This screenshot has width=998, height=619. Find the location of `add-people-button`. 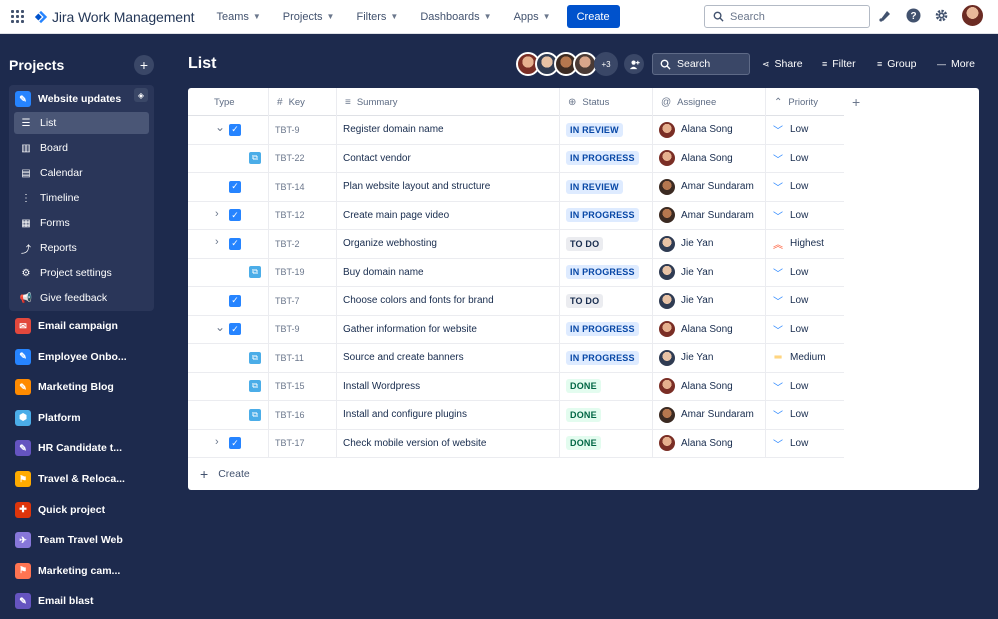

add-people-button is located at coordinates (634, 64).